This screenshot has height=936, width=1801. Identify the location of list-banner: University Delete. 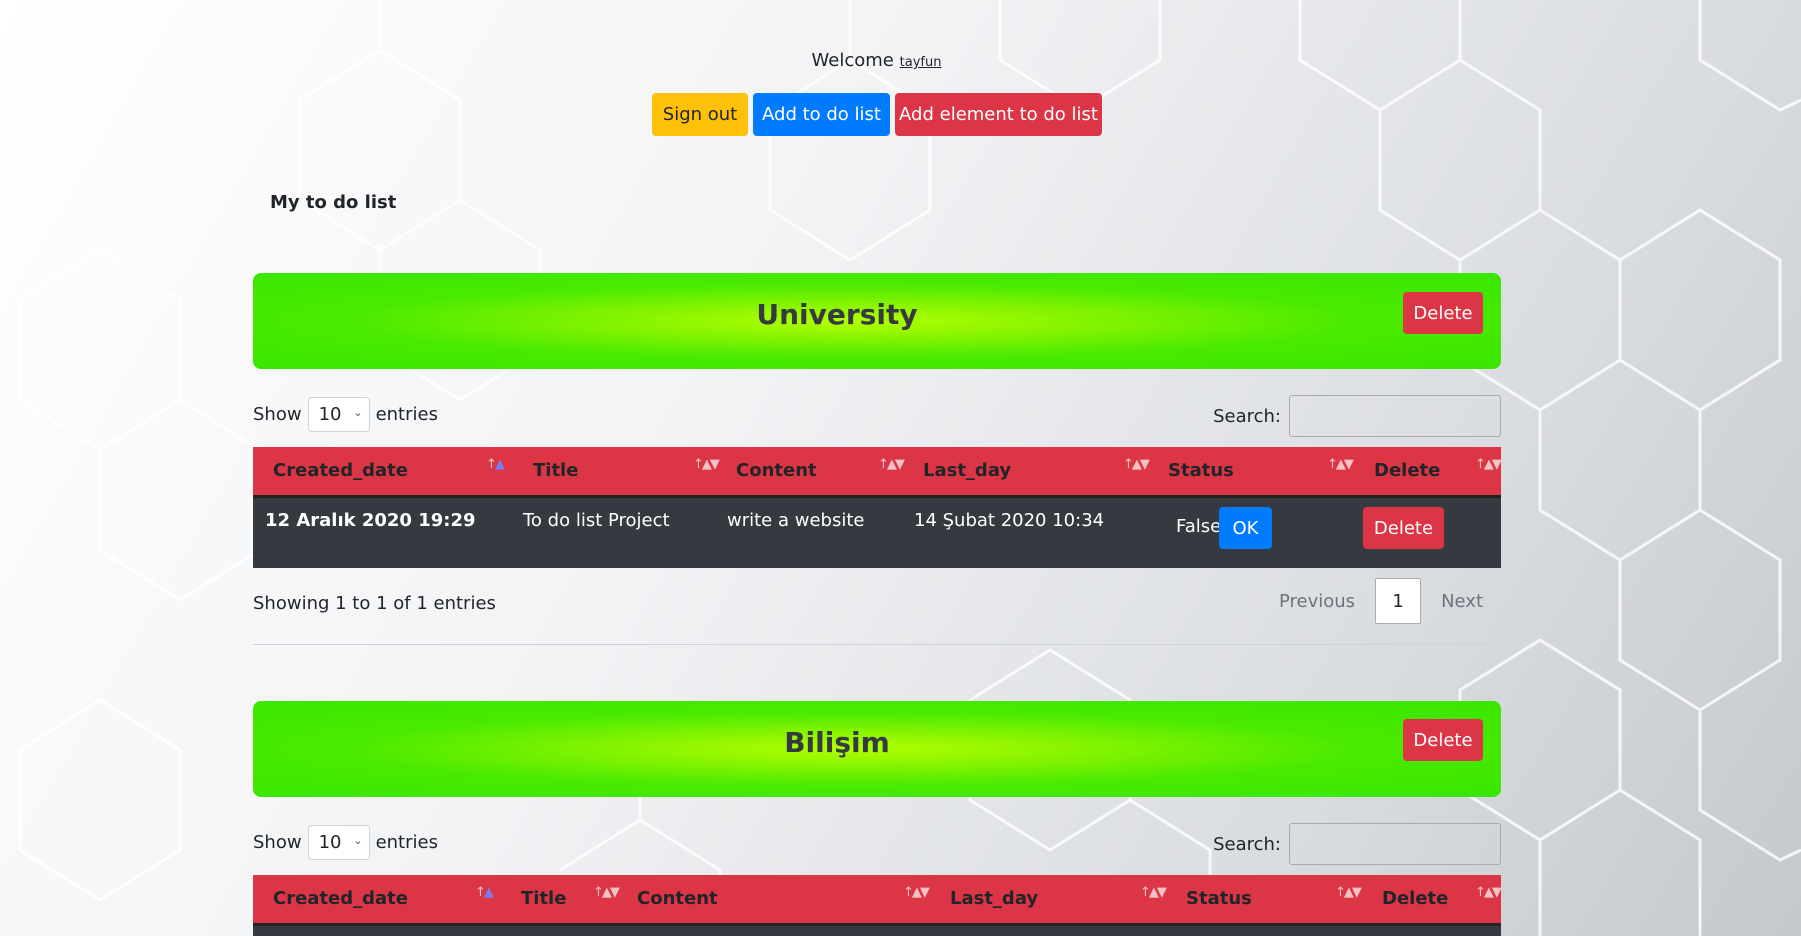
(877, 321).